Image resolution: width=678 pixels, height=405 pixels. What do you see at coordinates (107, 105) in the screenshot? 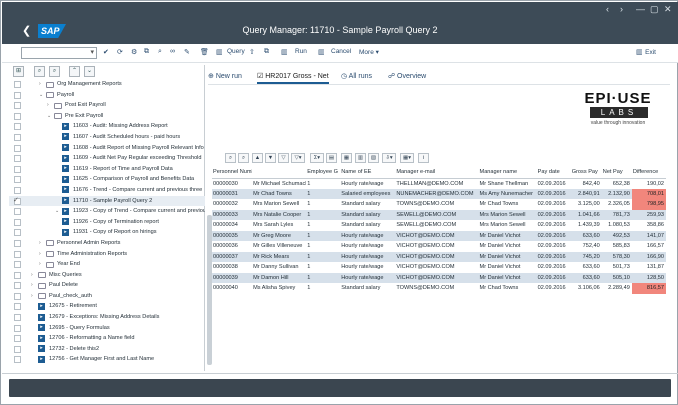
I see `tree-item: › Post Exit Payroll` at bounding box center [107, 105].